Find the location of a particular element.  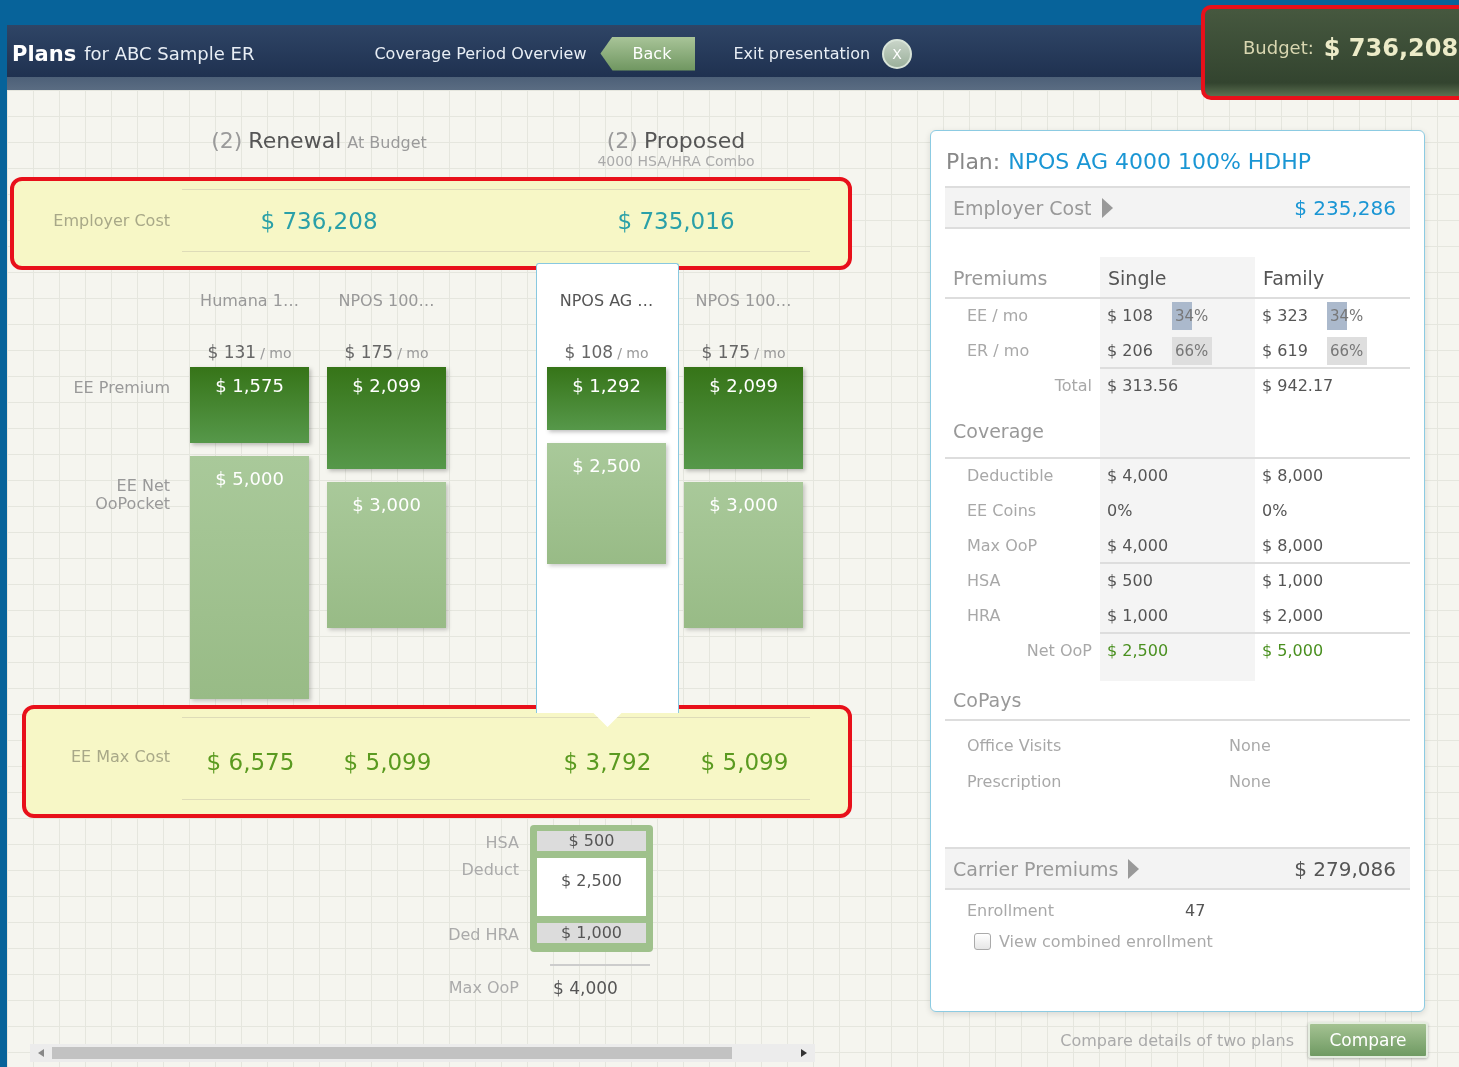

table-cell-text: $ 500 is located at coordinates (1130, 580).